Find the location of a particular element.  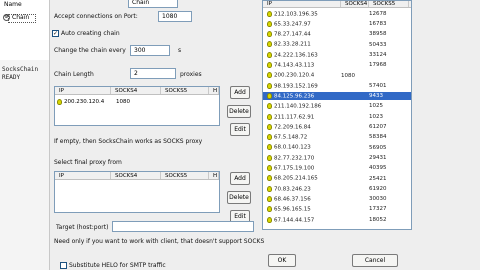

cancel-button: Cancel is located at coordinates (375, 260).